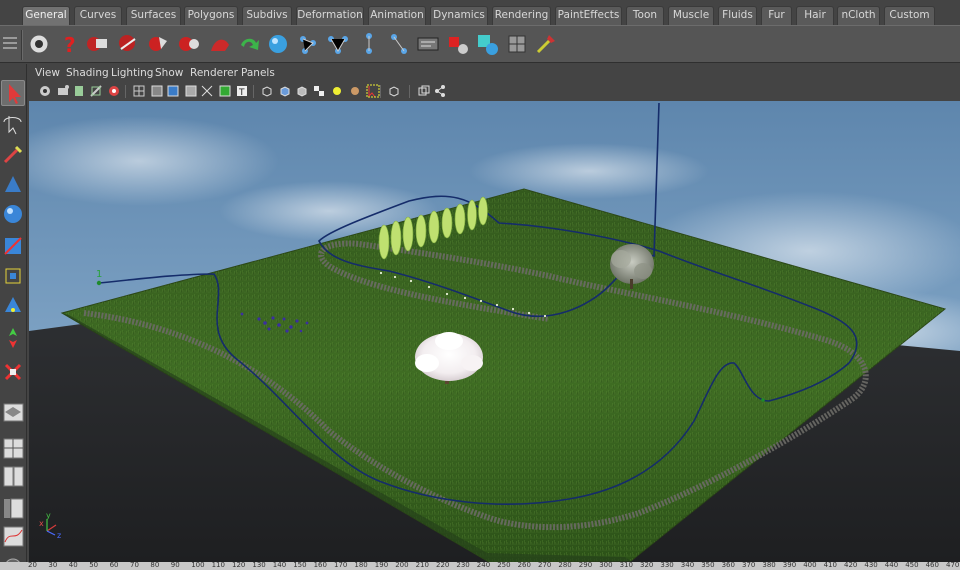  Describe the element at coordinates (214, 73) in the screenshot. I see `panel-menu-renderer: Renderer` at that location.